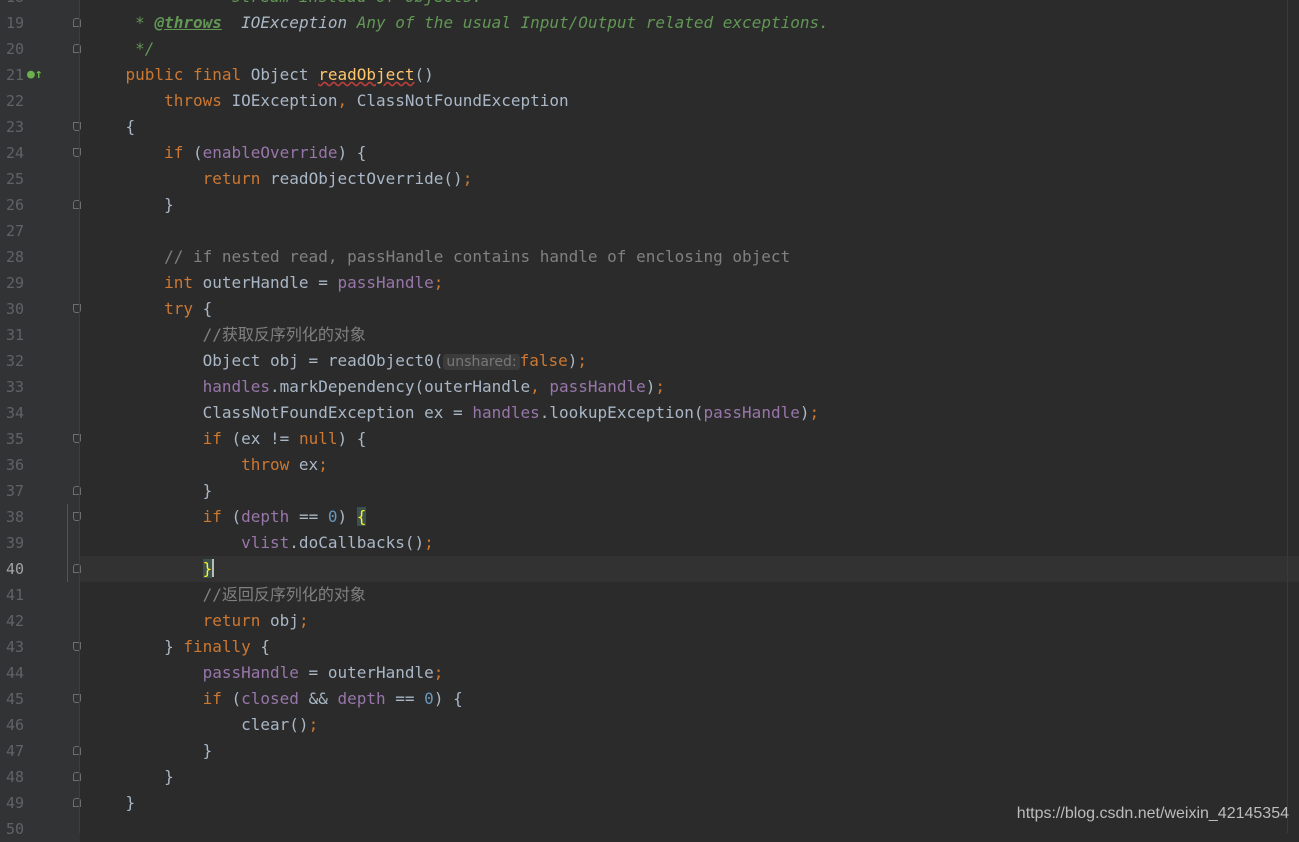 This screenshot has height=842, width=1299. What do you see at coordinates (649, 153) in the screenshot?
I see `code-line: 24 if (enableOverride) {` at bounding box center [649, 153].